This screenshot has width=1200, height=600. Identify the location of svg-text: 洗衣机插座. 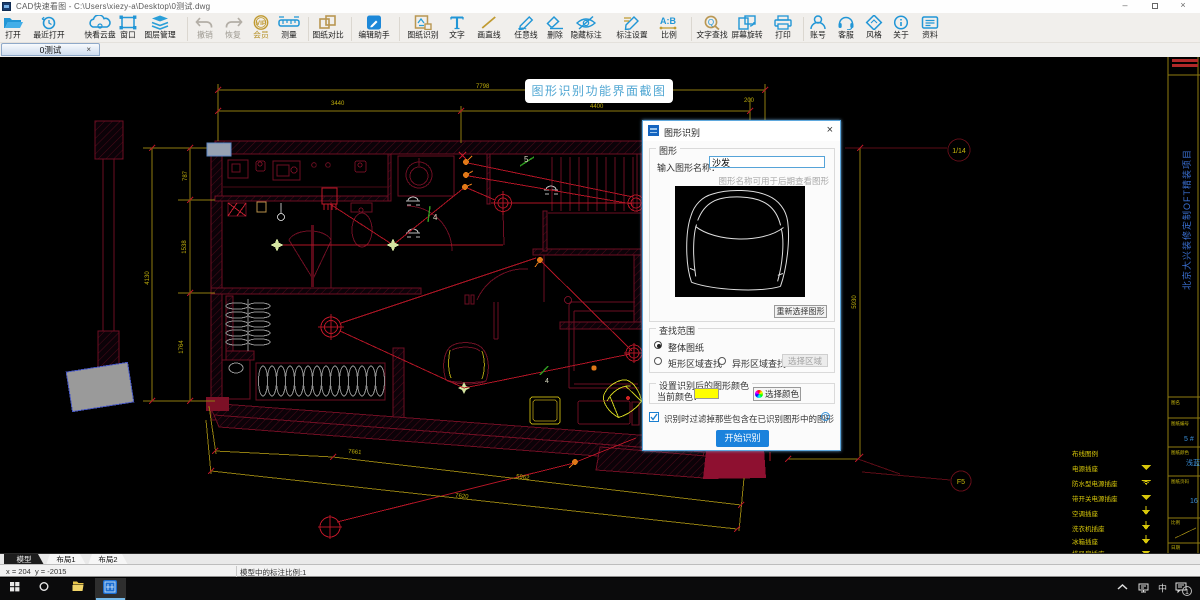
(1088, 528).